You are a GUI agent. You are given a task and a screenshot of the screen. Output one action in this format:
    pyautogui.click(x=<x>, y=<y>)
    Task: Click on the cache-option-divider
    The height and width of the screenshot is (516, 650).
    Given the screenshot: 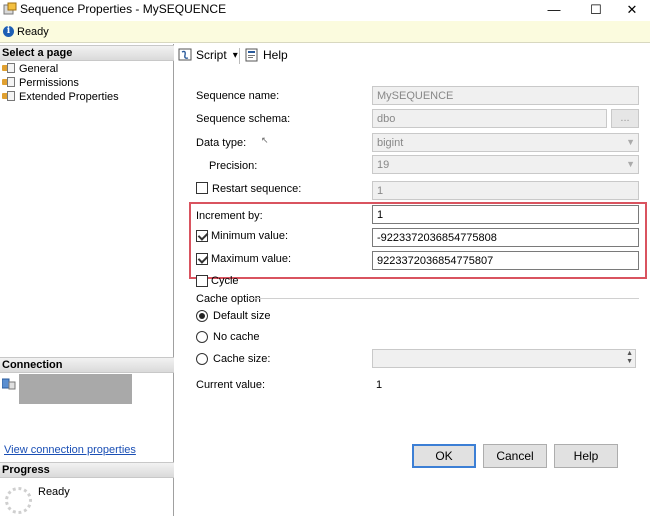 What is the action you would take?
    pyautogui.click(x=444, y=298)
    